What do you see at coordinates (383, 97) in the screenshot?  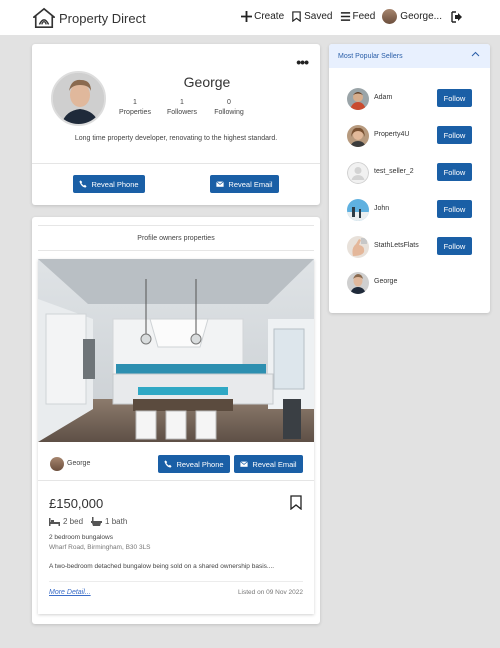 I see `seller-name: Adam` at bounding box center [383, 97].